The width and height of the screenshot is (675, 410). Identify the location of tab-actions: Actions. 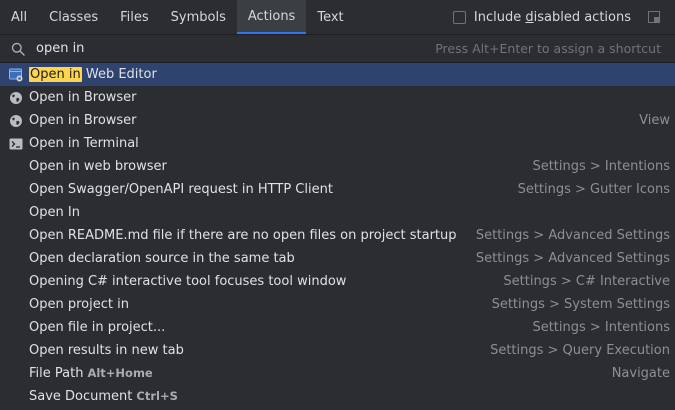
(271, 17).